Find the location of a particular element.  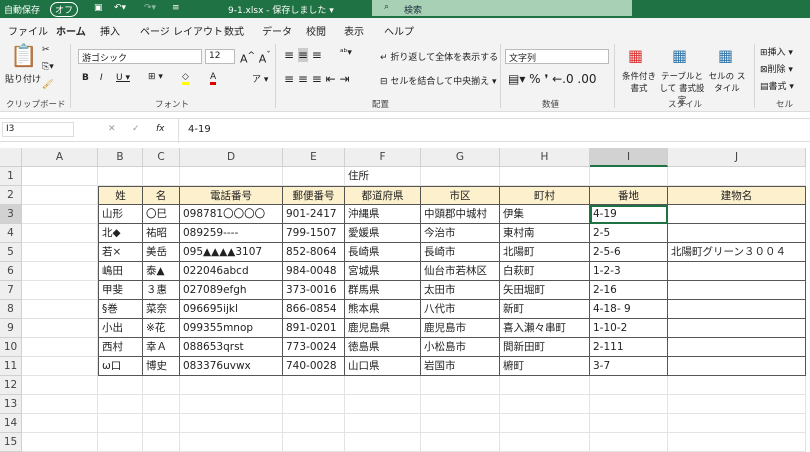

orientation-icon: ᵃᵇ▾ is located at coordinates (346, 53).